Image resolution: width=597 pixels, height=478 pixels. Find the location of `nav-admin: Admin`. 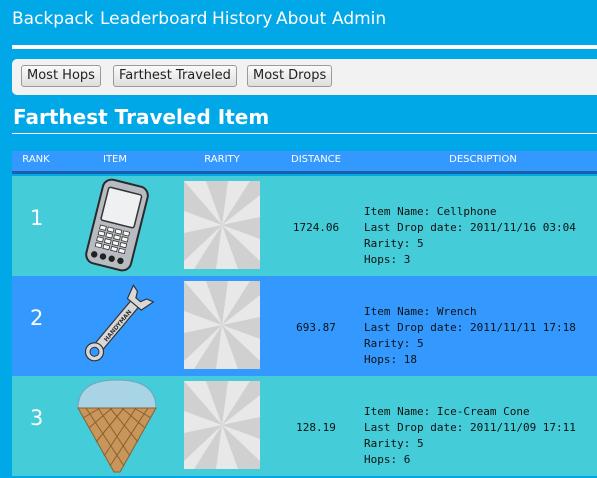

nav-admin: Admin is located at coordinates (359, 19).